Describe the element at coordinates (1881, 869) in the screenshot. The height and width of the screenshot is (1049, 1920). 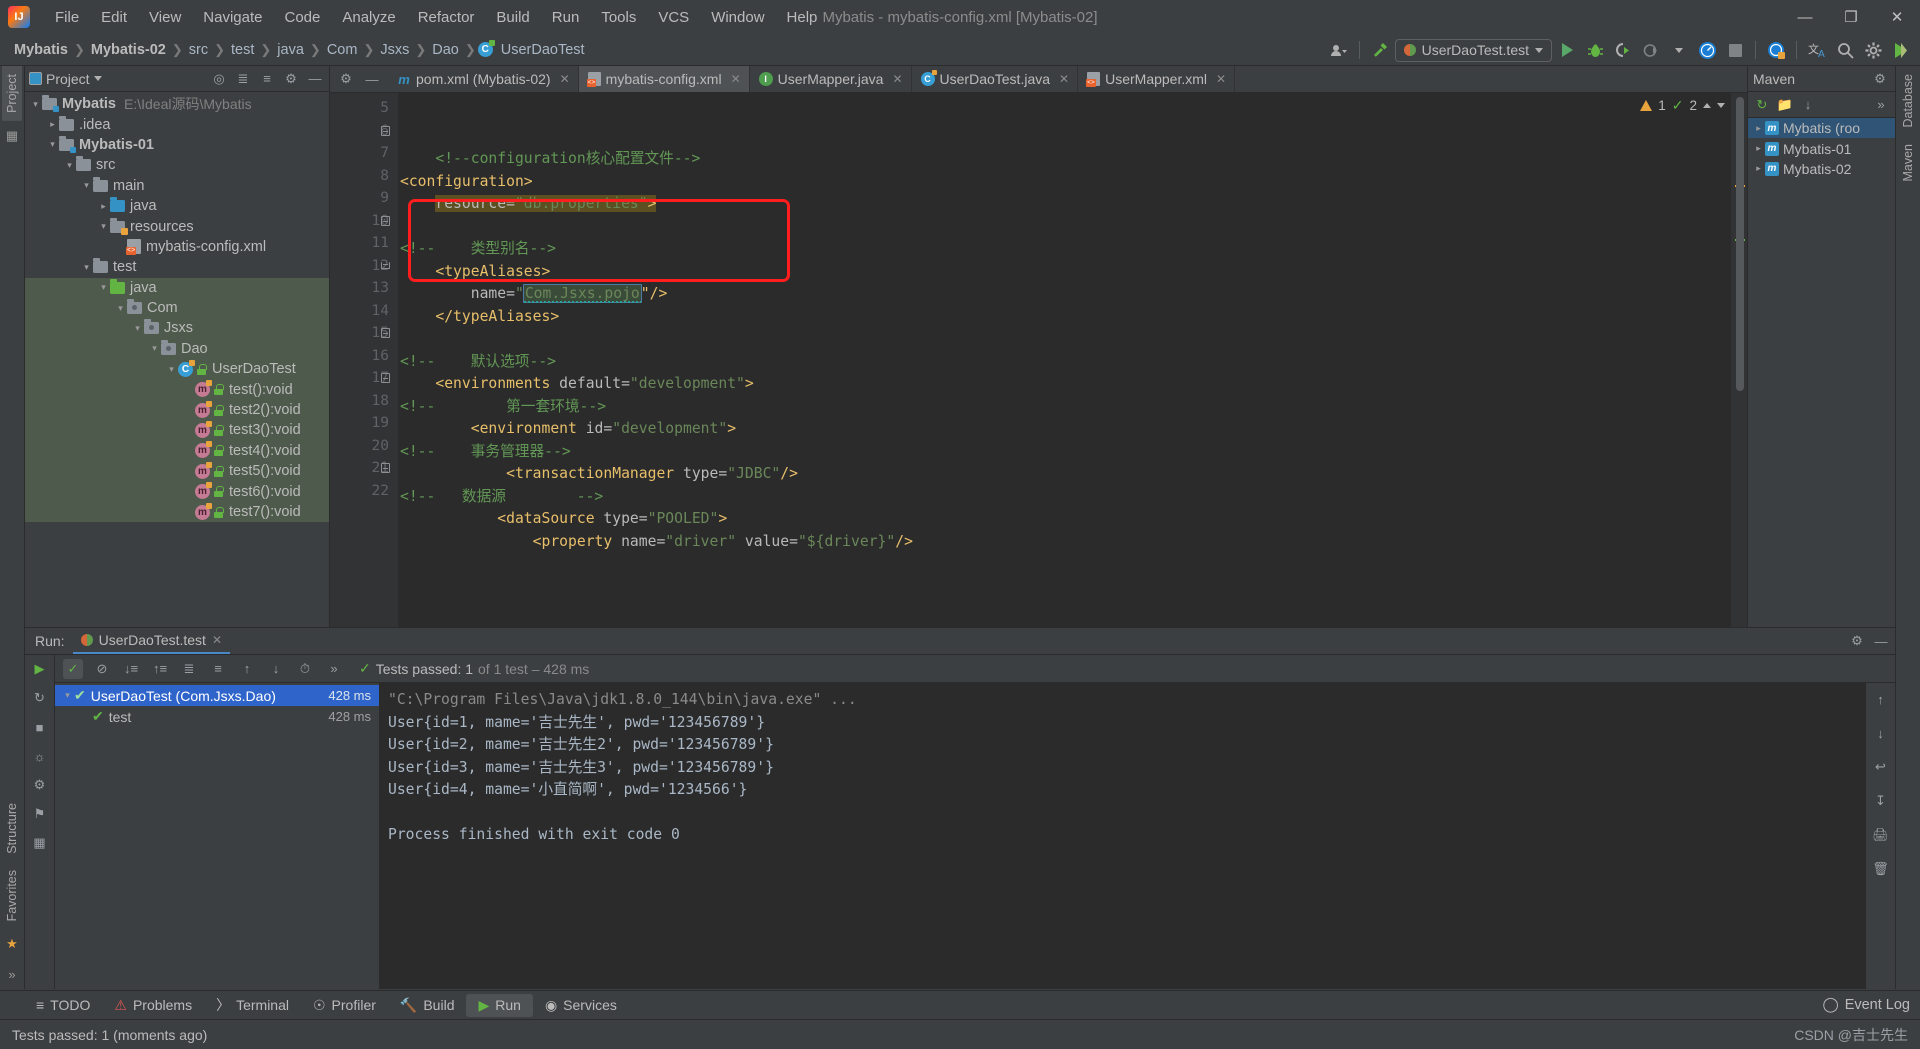
I see `clear-all-icon: 🗑` at that location.